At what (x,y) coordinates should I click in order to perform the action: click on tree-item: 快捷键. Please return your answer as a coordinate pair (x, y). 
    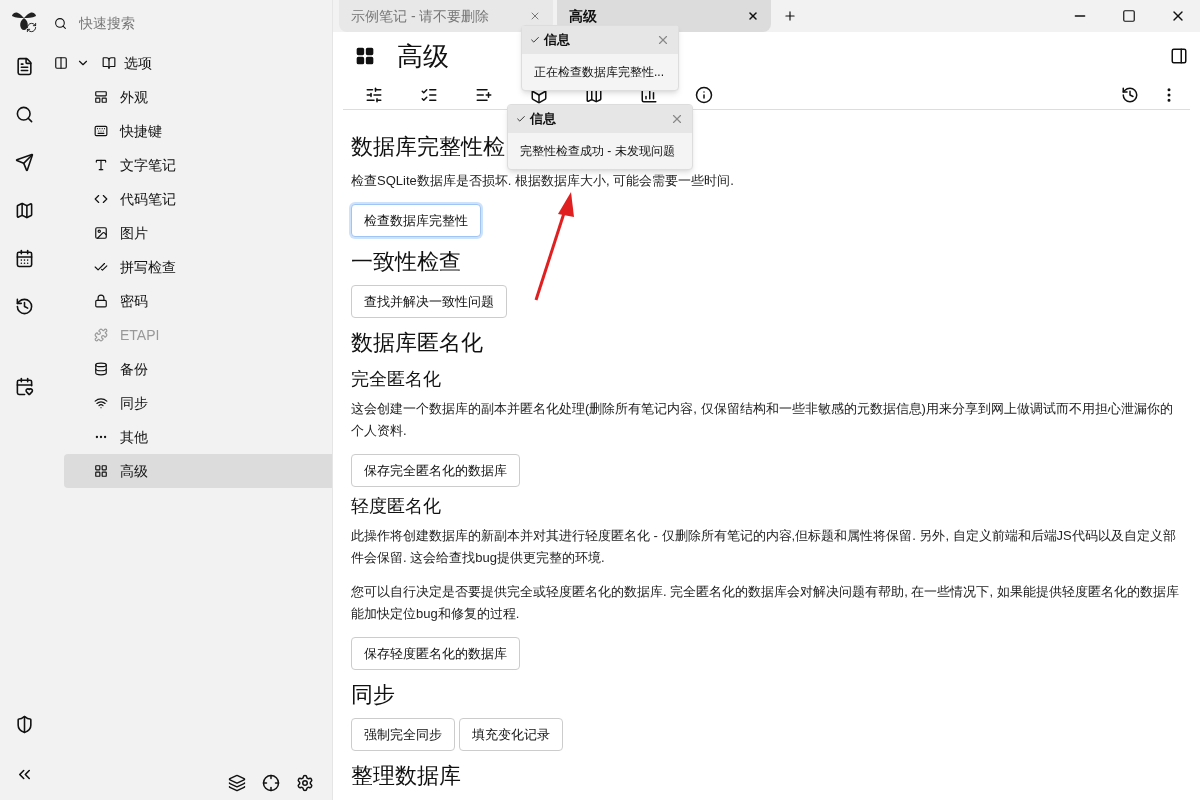
    Looking at the image, I should click on (198, 131).